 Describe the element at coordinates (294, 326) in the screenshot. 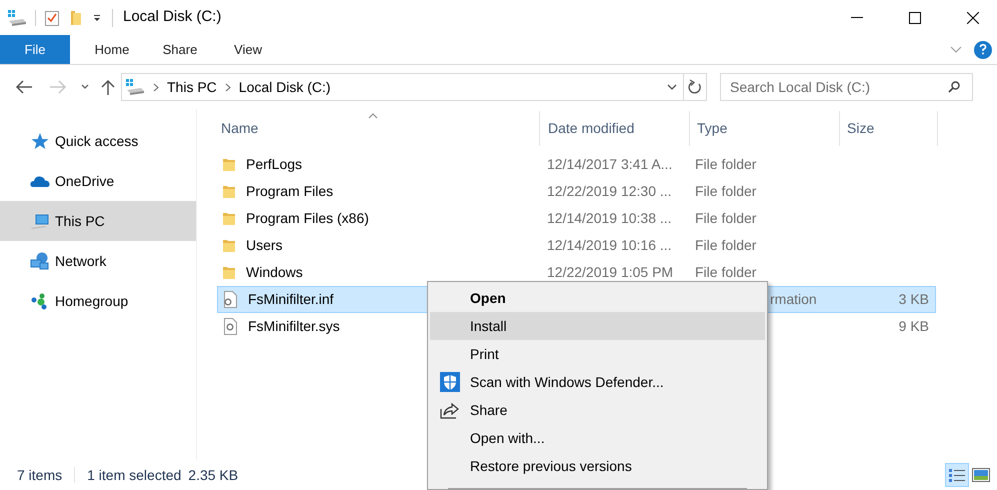

I see `file-name: FsMinifilter.sys` at that location.